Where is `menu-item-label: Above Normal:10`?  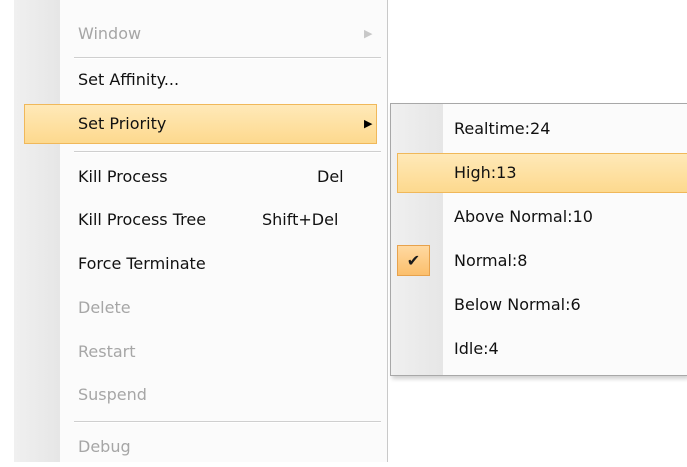
menu-item-label: Above Normal:10 is located at coordinates (523, 216).